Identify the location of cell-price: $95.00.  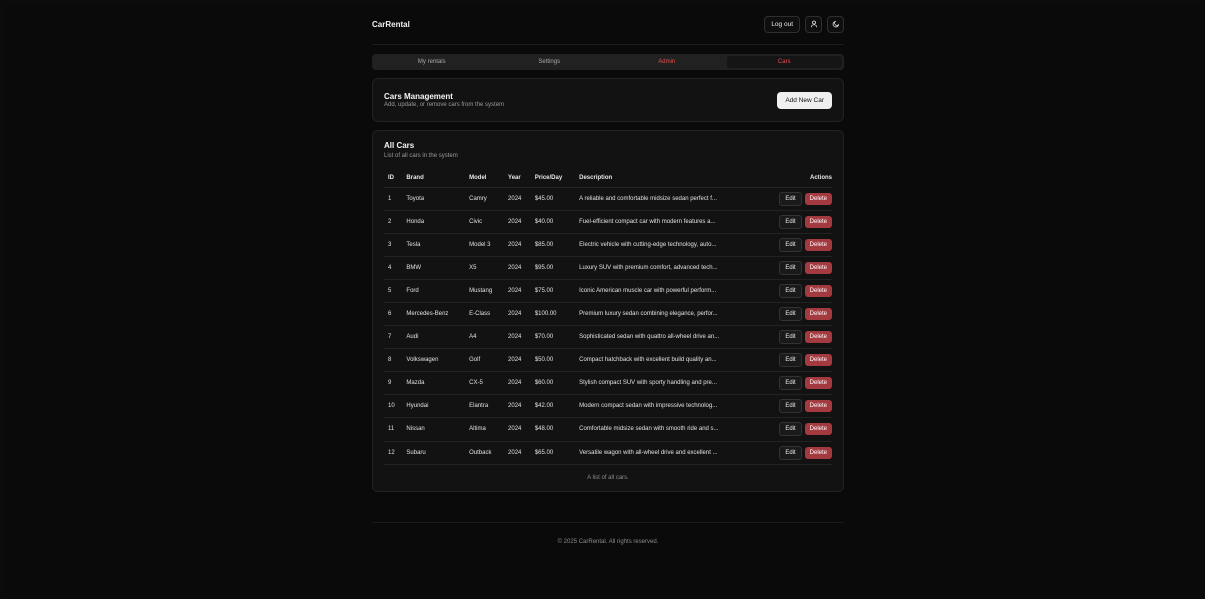
(553, 268).